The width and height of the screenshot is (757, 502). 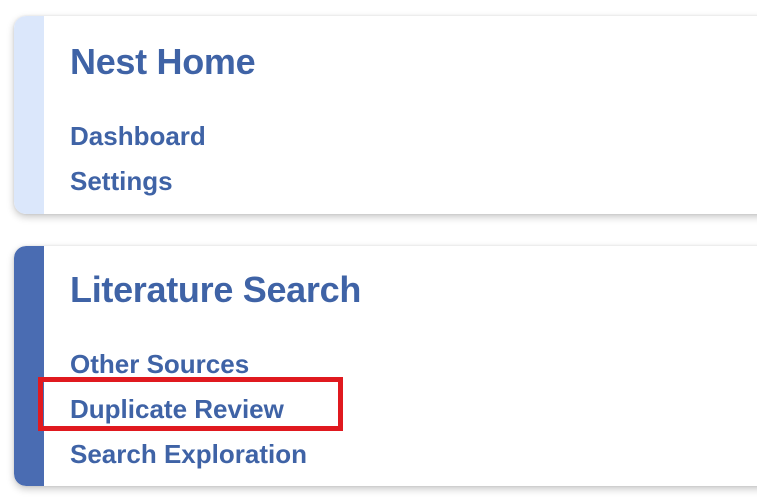 What do you see at coordinates (138, 181) in the screenshot?
I see `link-settings: Settings` at bounding box center [138, 181].